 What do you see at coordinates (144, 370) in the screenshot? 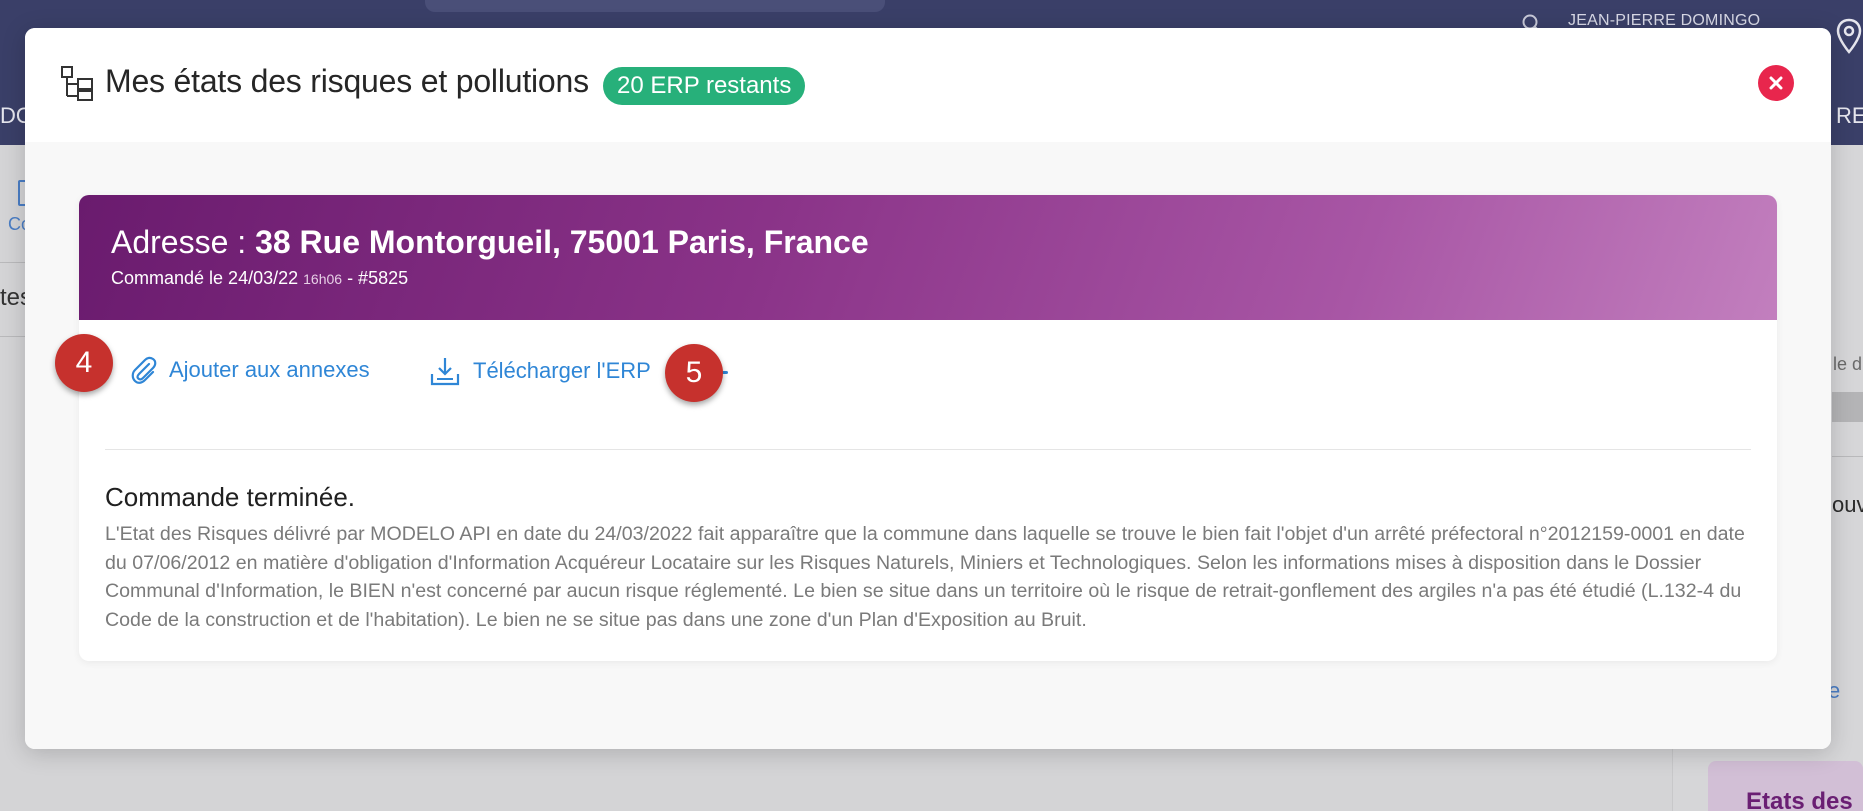
I see `paperclip-icon` at bounding box center [144, 370].